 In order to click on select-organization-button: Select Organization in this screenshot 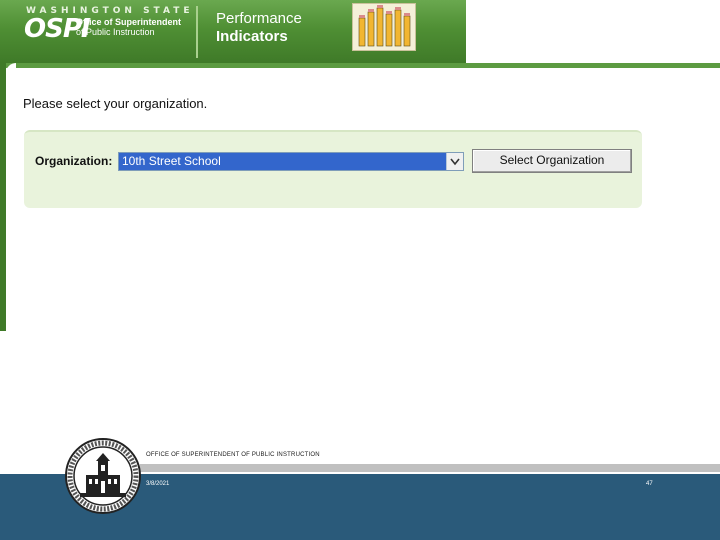, I will do `click(552, 161)`.